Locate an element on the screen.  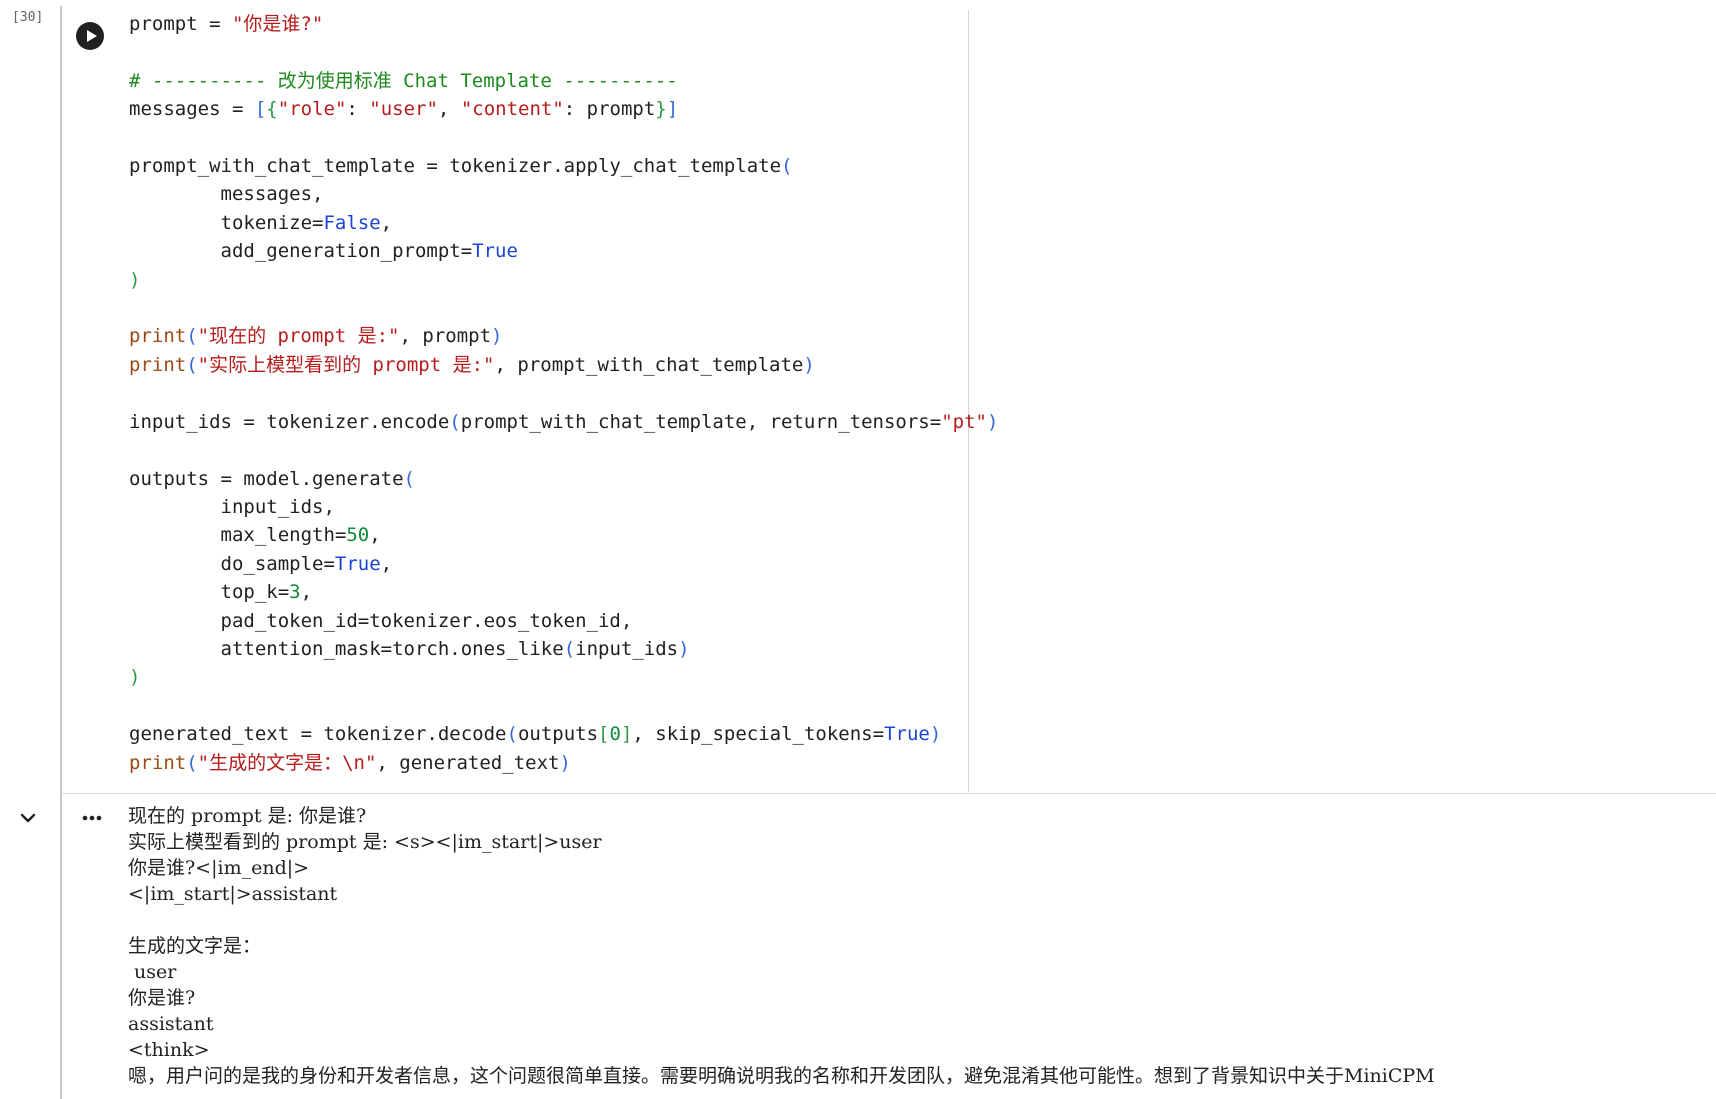
run-cell-button is located at coordinates (90, 36).